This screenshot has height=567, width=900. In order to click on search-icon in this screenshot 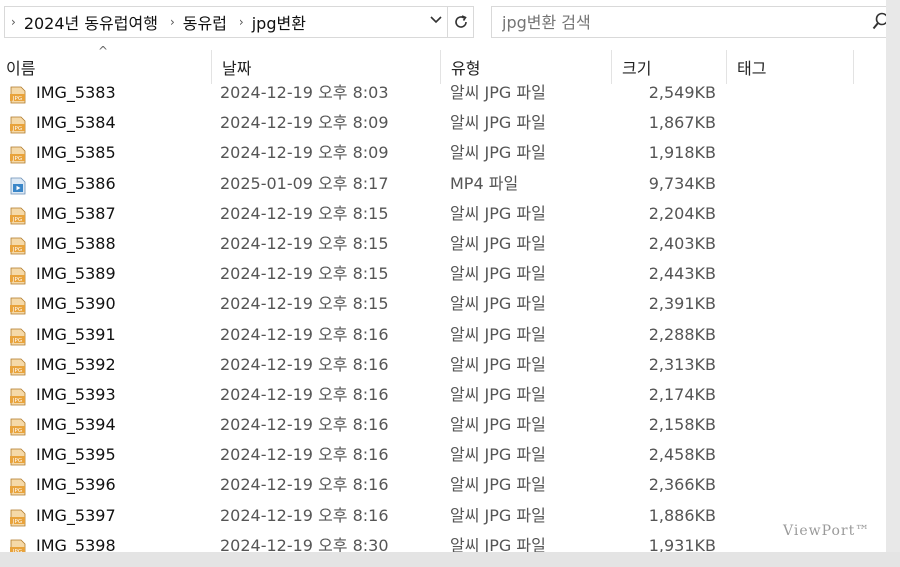, I will do `click(879, 24)`.